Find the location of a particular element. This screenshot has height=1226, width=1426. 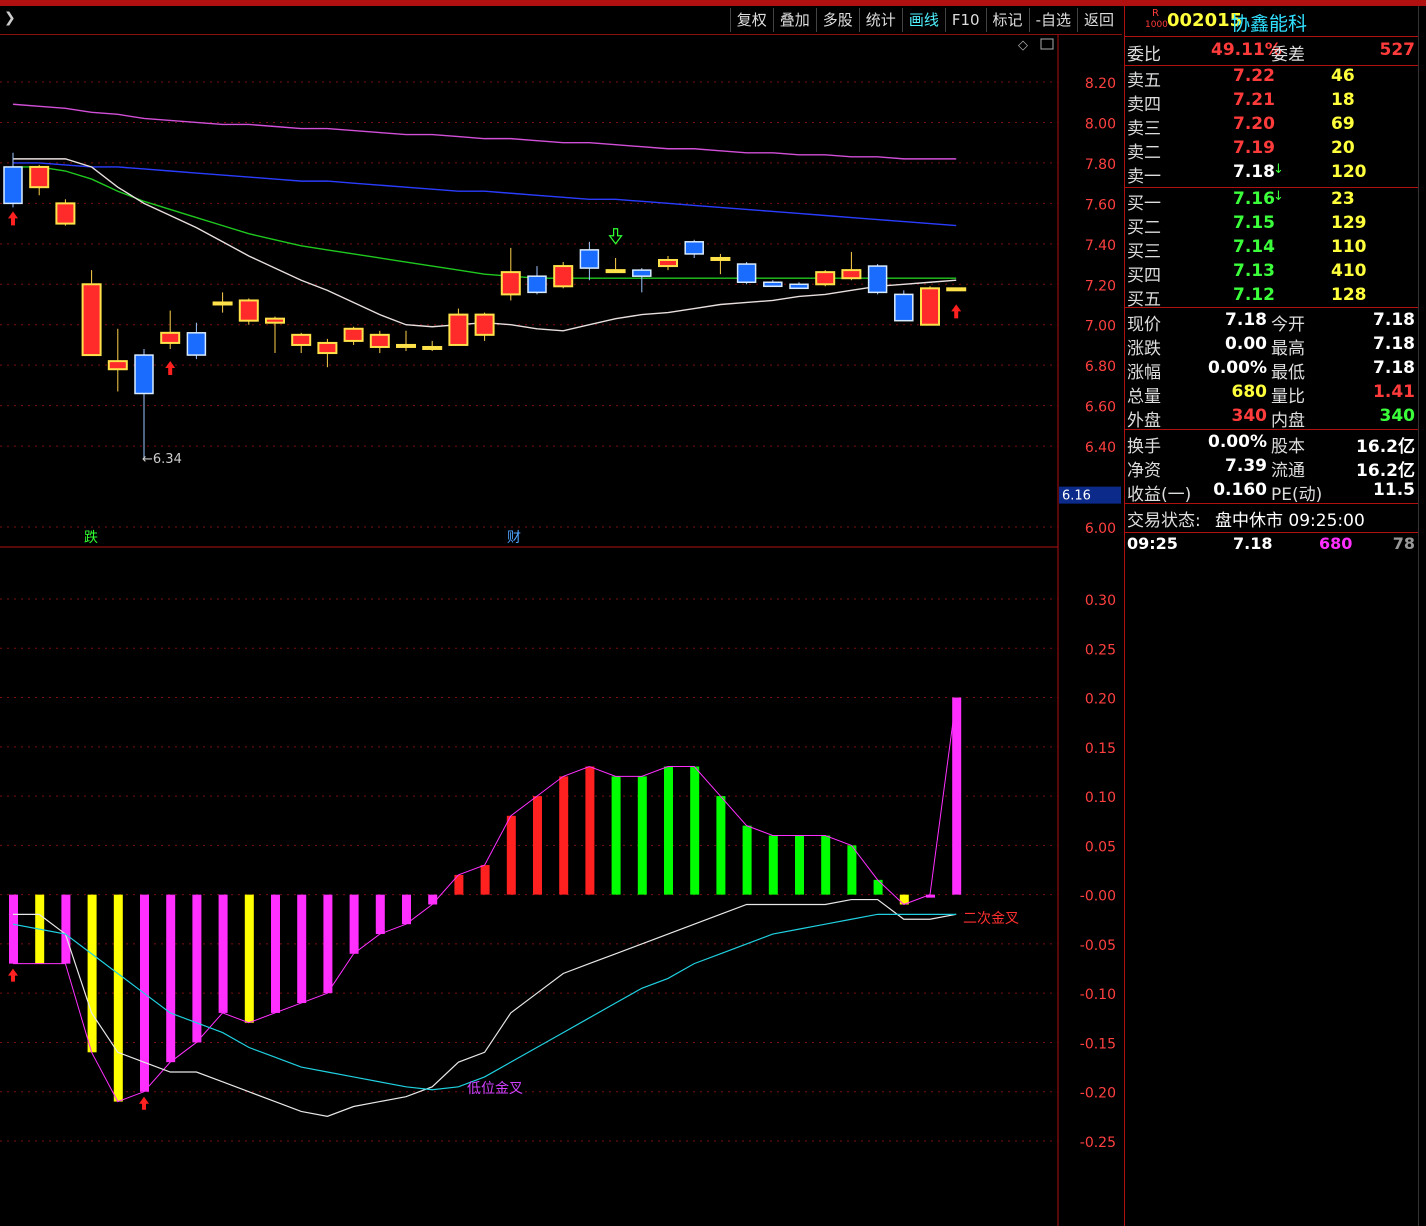

expand-arrow-icon: ❯ is located at coordinates (10, 18).